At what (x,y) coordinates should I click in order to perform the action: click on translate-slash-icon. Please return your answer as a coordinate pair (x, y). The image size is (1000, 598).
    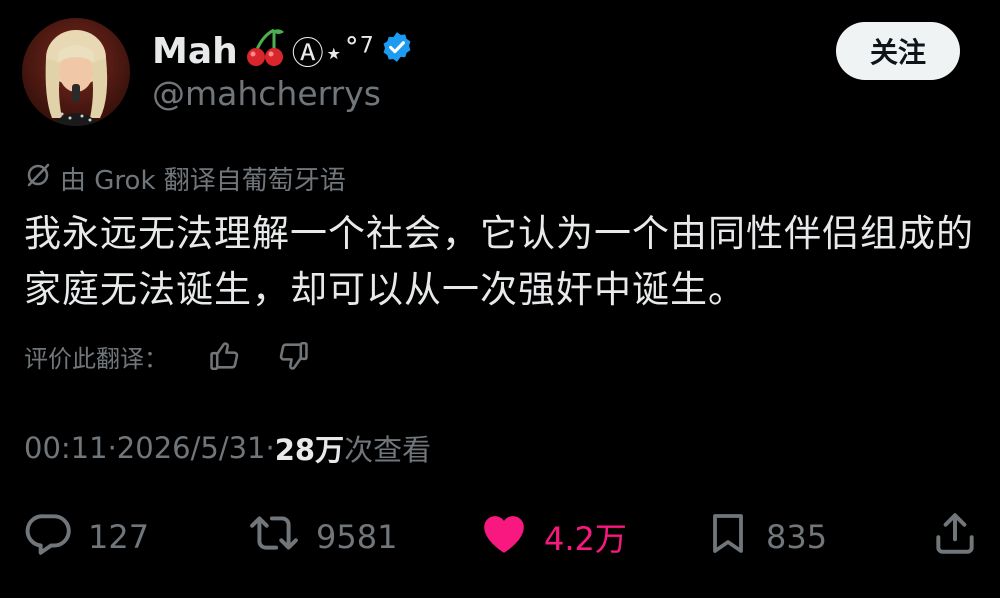
    Looking at the image, I should click on (38, 178).